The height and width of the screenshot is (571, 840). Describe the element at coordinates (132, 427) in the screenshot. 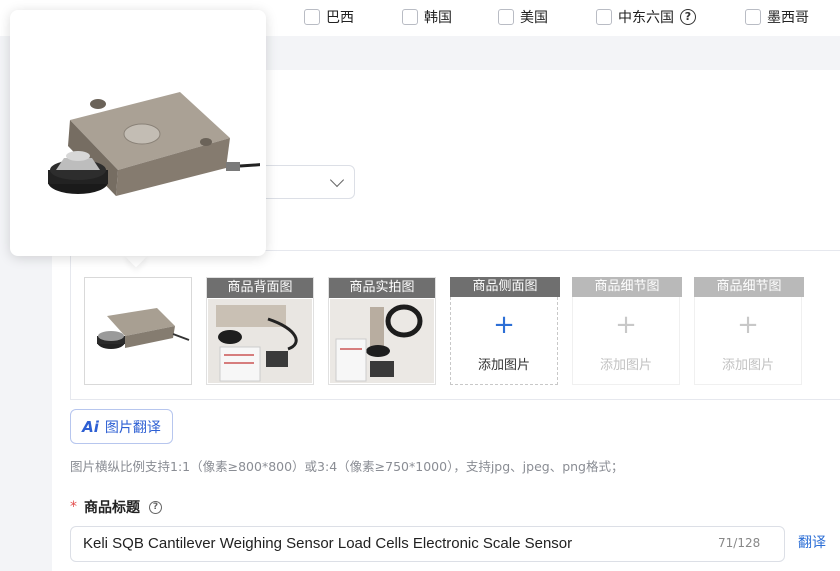

I see `image-translate-label: 图片翻译` at that location.